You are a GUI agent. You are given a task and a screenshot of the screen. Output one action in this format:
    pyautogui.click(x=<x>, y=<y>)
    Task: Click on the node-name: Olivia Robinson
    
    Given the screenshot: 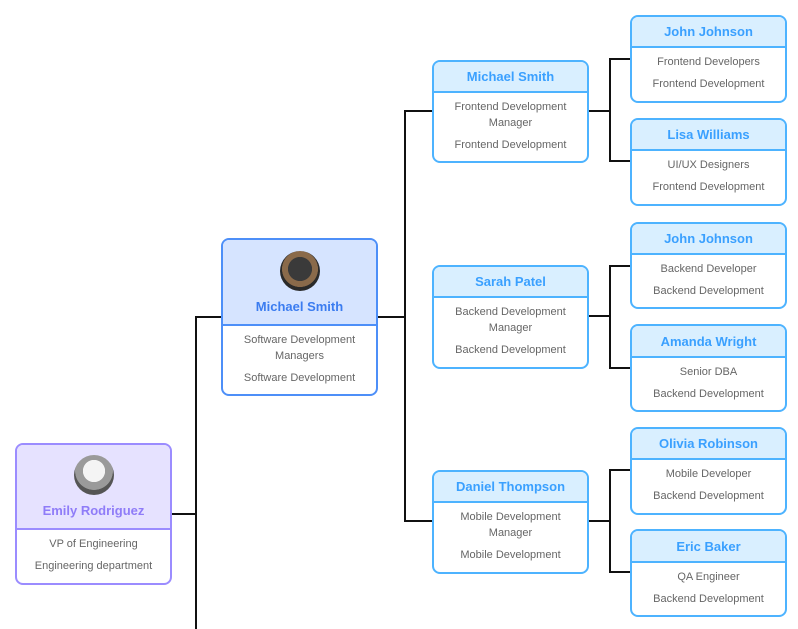 What is the action you would take?
    pyautogui.click(x=708, y=443)
    